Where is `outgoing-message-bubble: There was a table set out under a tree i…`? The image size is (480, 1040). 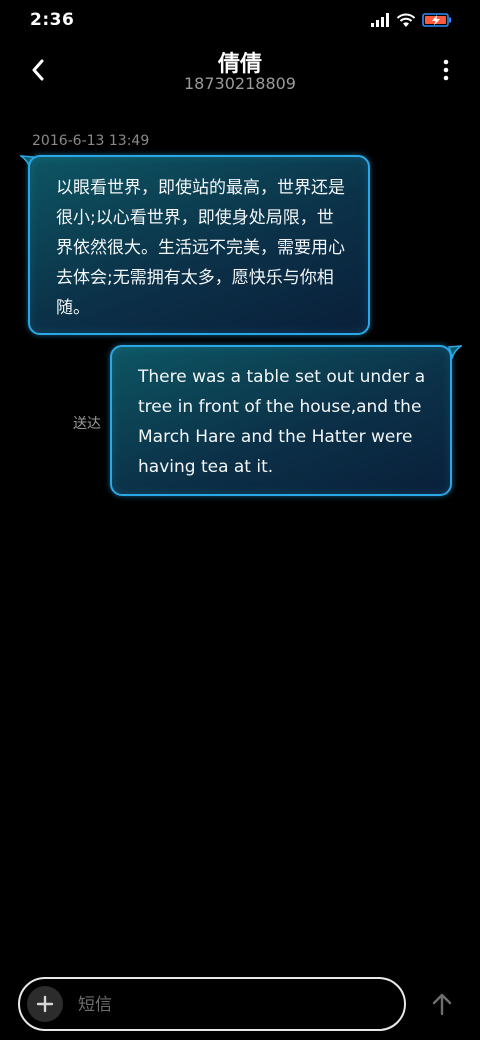
outgoing-message-bubble: There was a table set out under a tree i… is located at coordinates (281, 420).